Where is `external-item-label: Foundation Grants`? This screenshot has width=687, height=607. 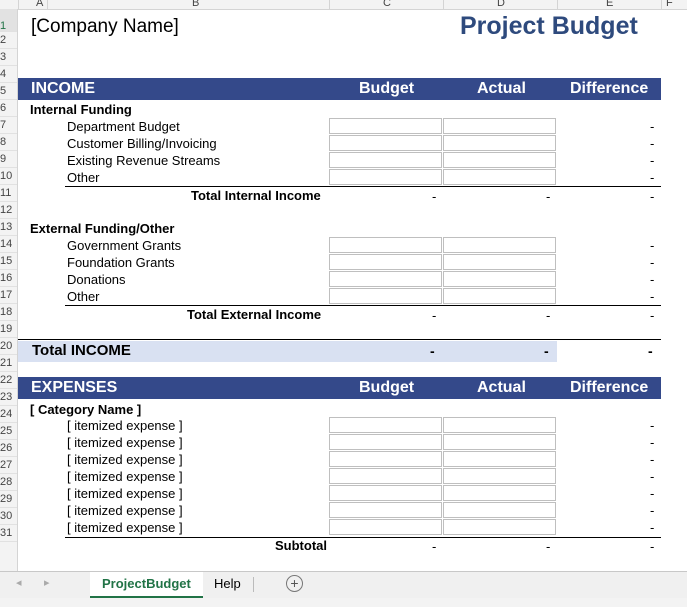 external-item-label: Foundation Grants is located at coordinates (121, 262).